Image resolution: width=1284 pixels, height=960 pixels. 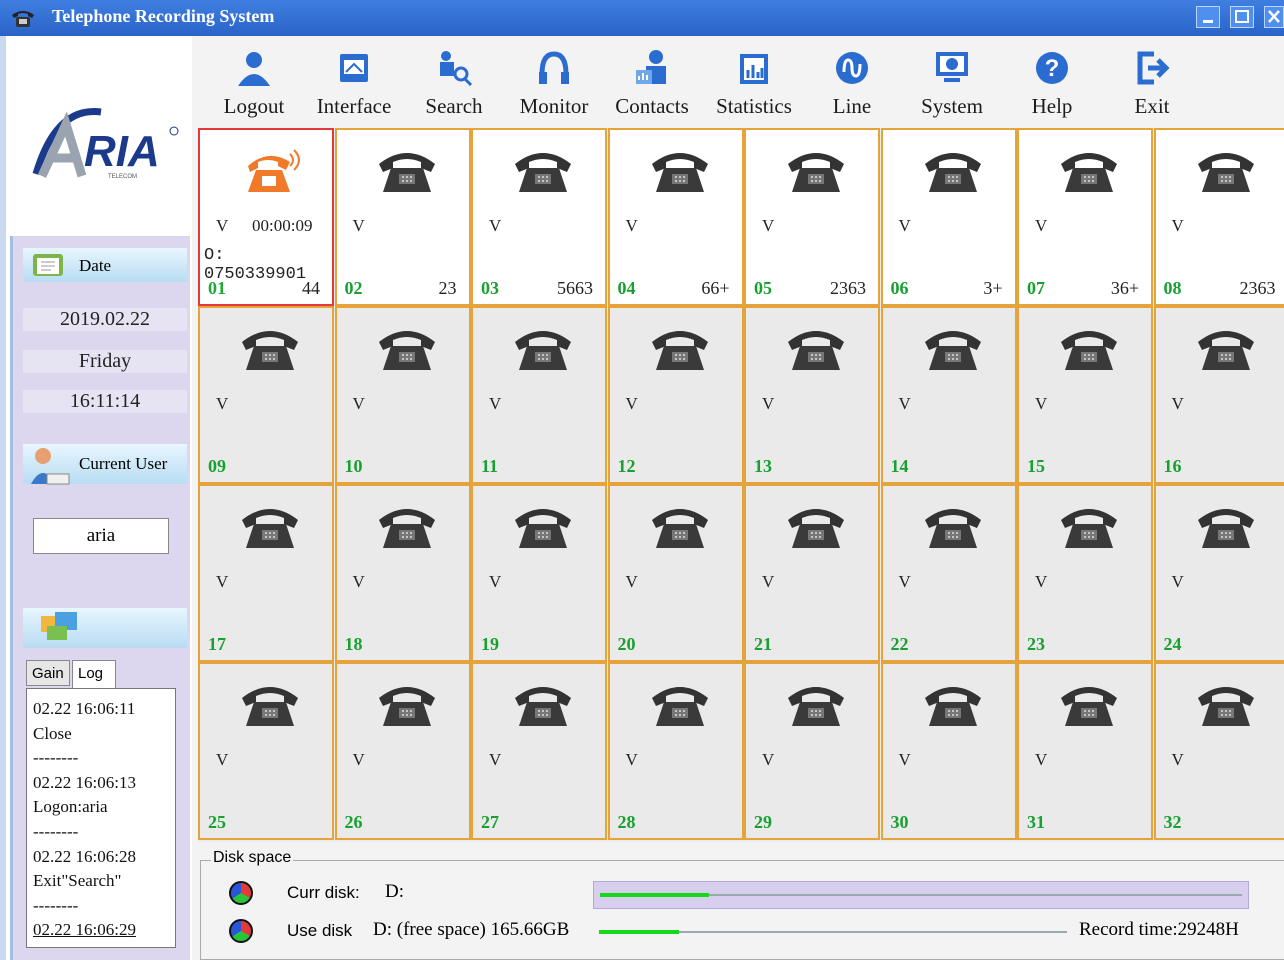 What do you see at coordinates (812, 751) in the screenshot?
I see `channel-cell-29: V 29` at bounding box center [812, 751].